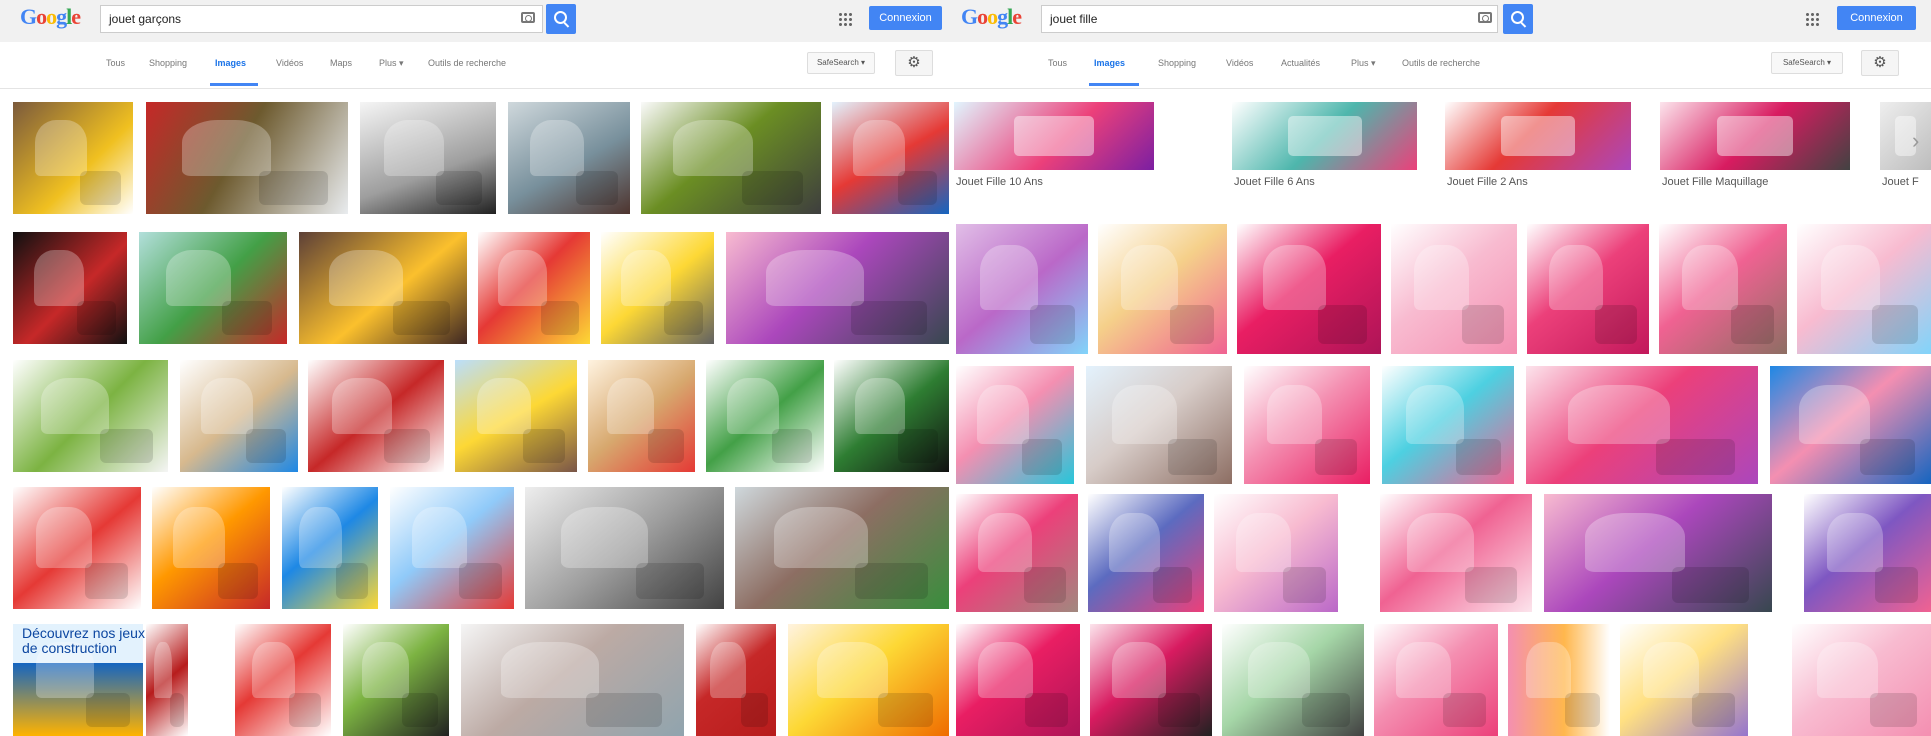 The width and height of the screenshot is (1931, 736). Describe the element at coordinates (234, 84) in the screenshot. I see `active-tab-indicator` at that location.